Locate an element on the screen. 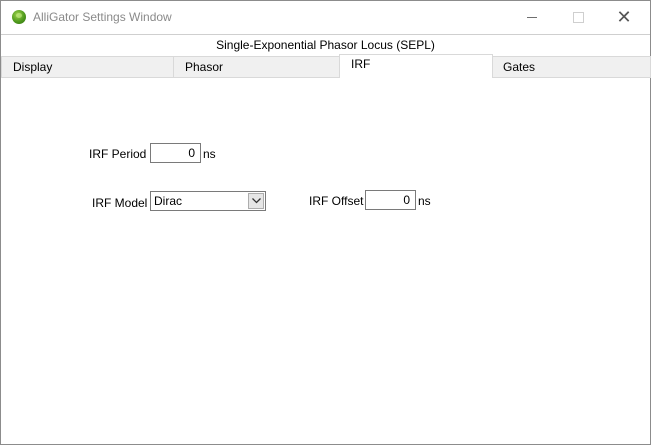  minimize-icon is located at coordinates (532, 17).